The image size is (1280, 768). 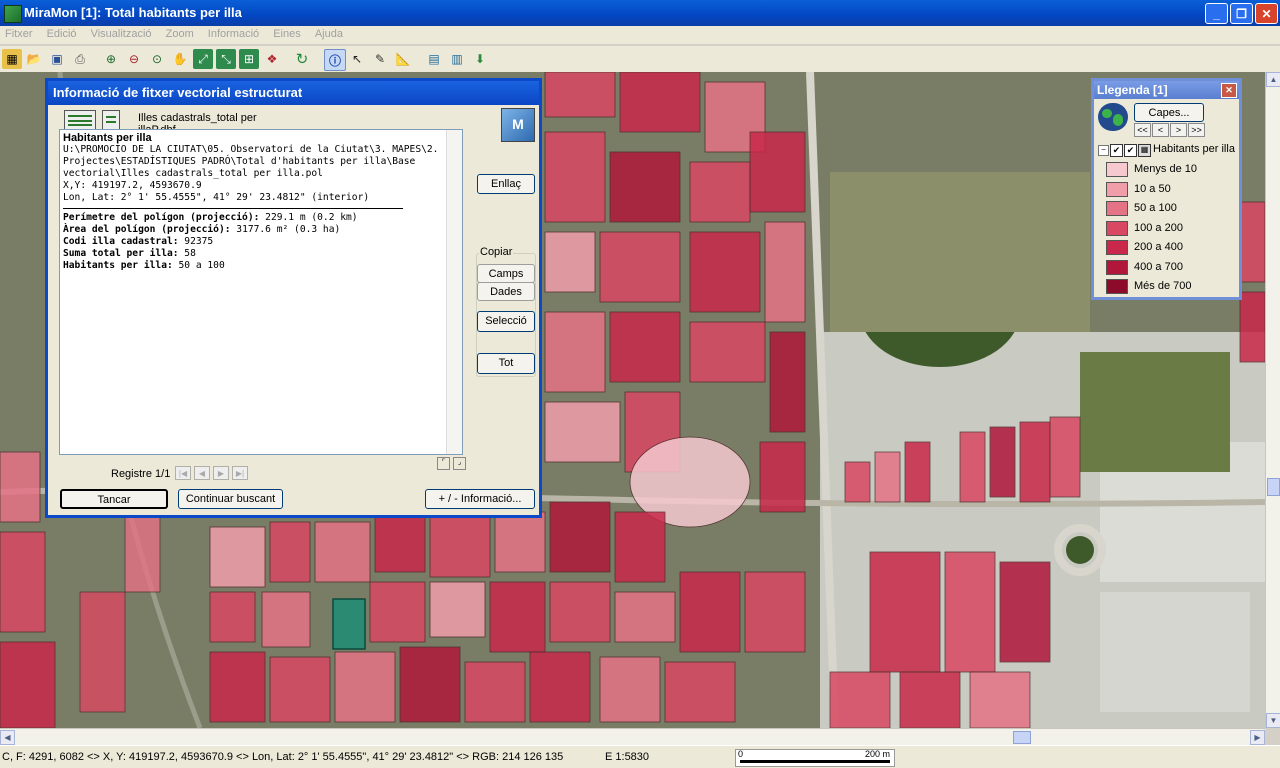 What do you see at coordinates (329, 33) in the screenshot?
I see `menu-ajuda: Ajuda` at bounding box center [329, 33].